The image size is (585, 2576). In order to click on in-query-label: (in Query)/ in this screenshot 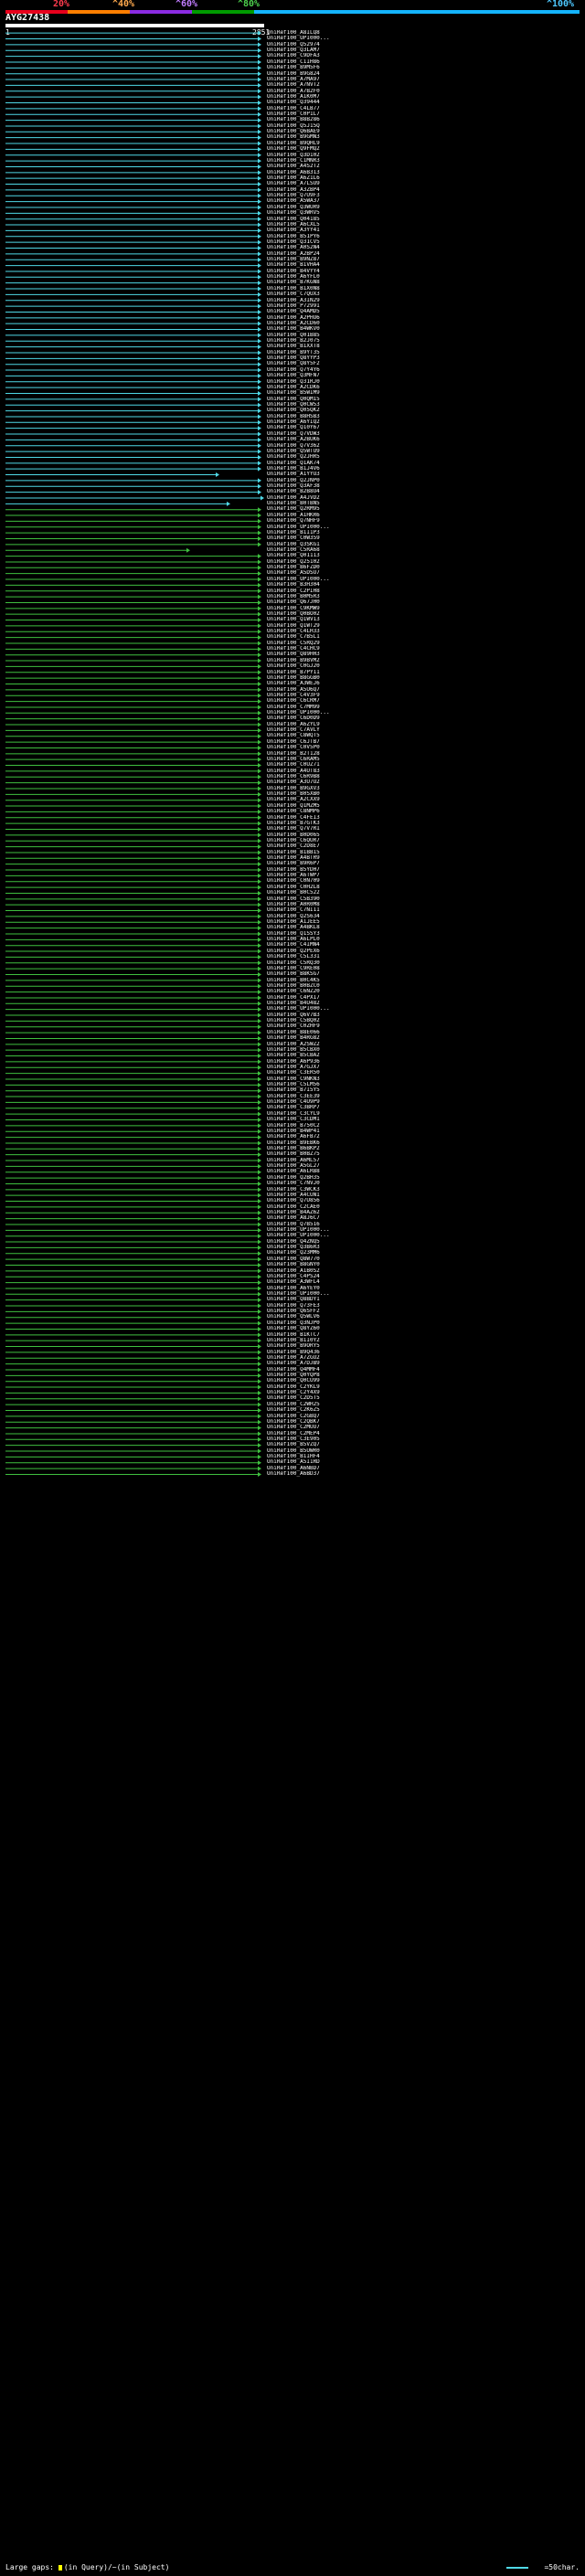, I will do `click(88, 2567)`.